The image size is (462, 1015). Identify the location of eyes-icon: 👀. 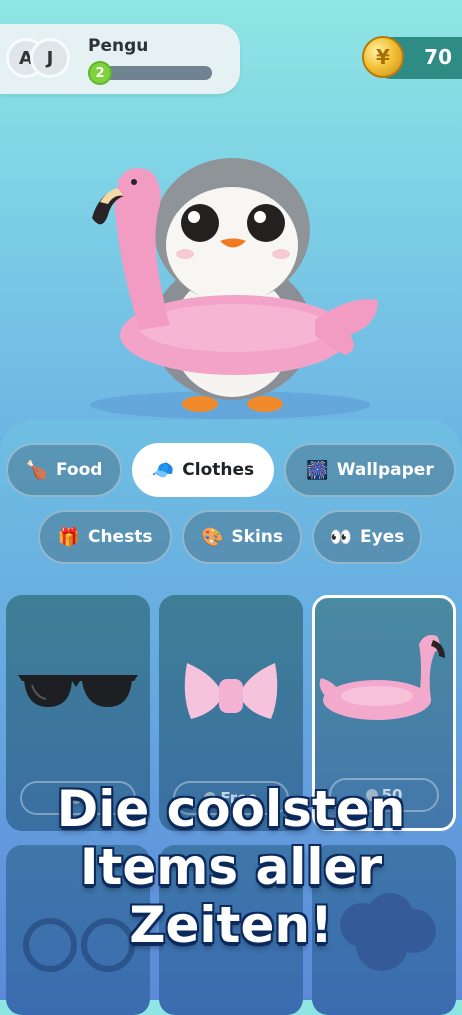
(341, 537).